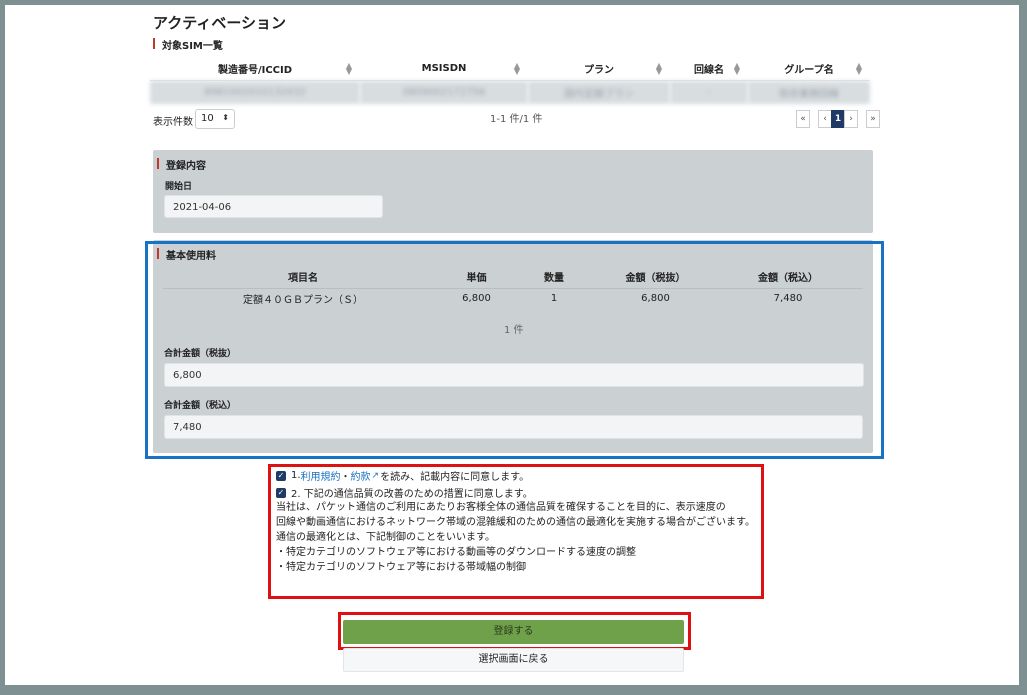 The height and width of the screenshot is (695, 1027). What do you see at coordinates (273, 206) in the screenshot?
I see `start-date-field: 2021-04-06` at bounding box center [273, 206].